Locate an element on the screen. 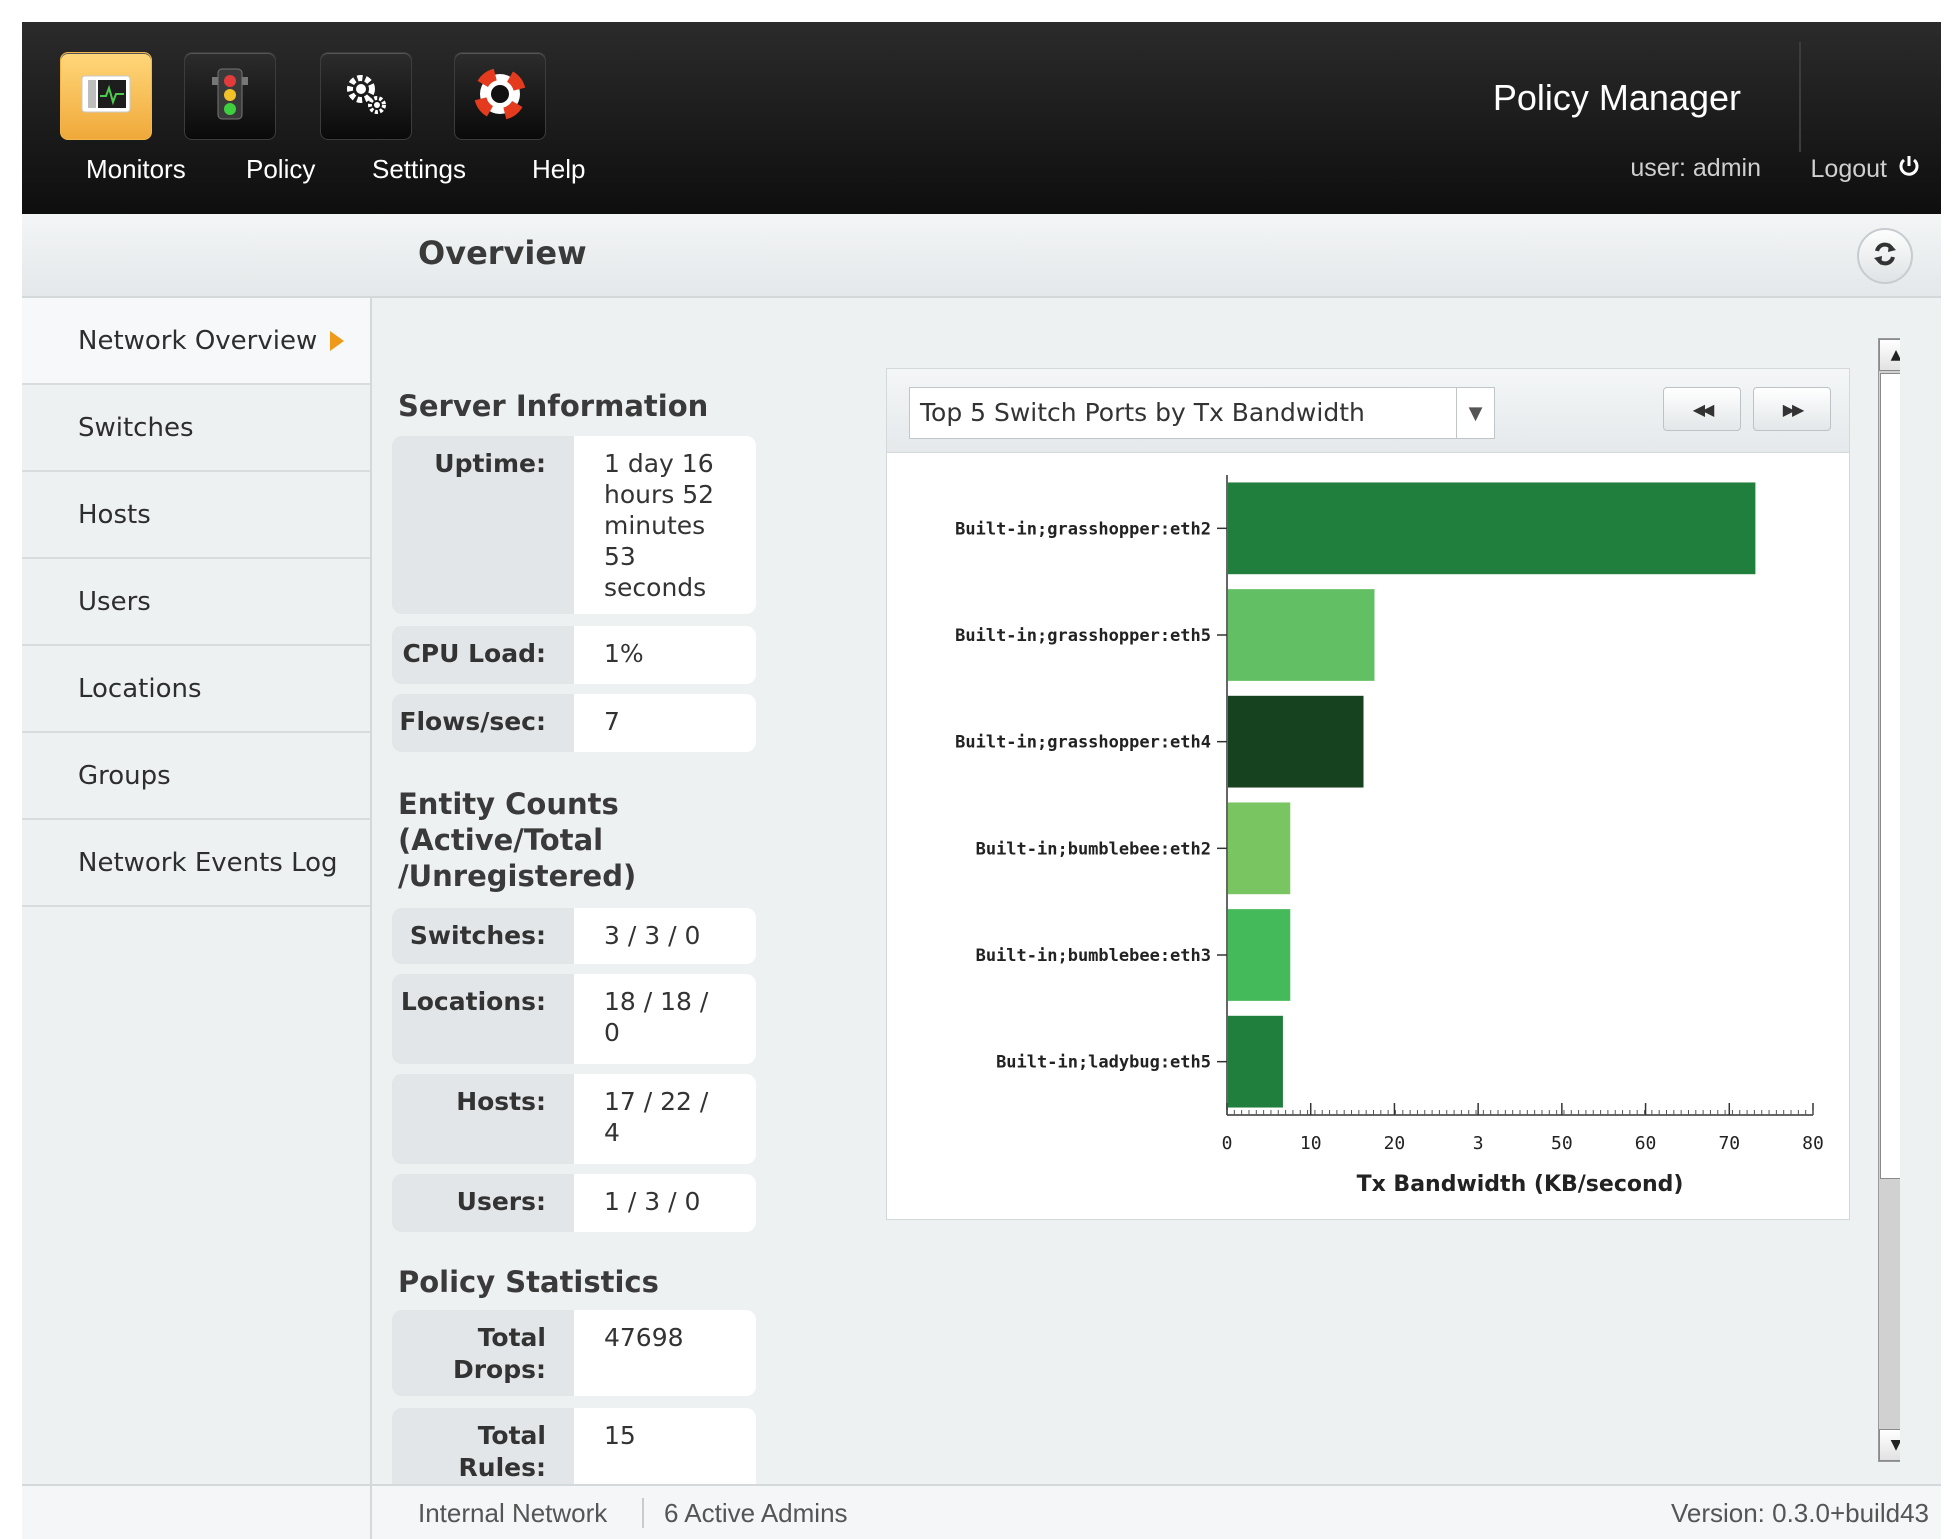 The height and width of the screenshot is (1539, 1953). refresh-button is located at coordinates (1885, 256).